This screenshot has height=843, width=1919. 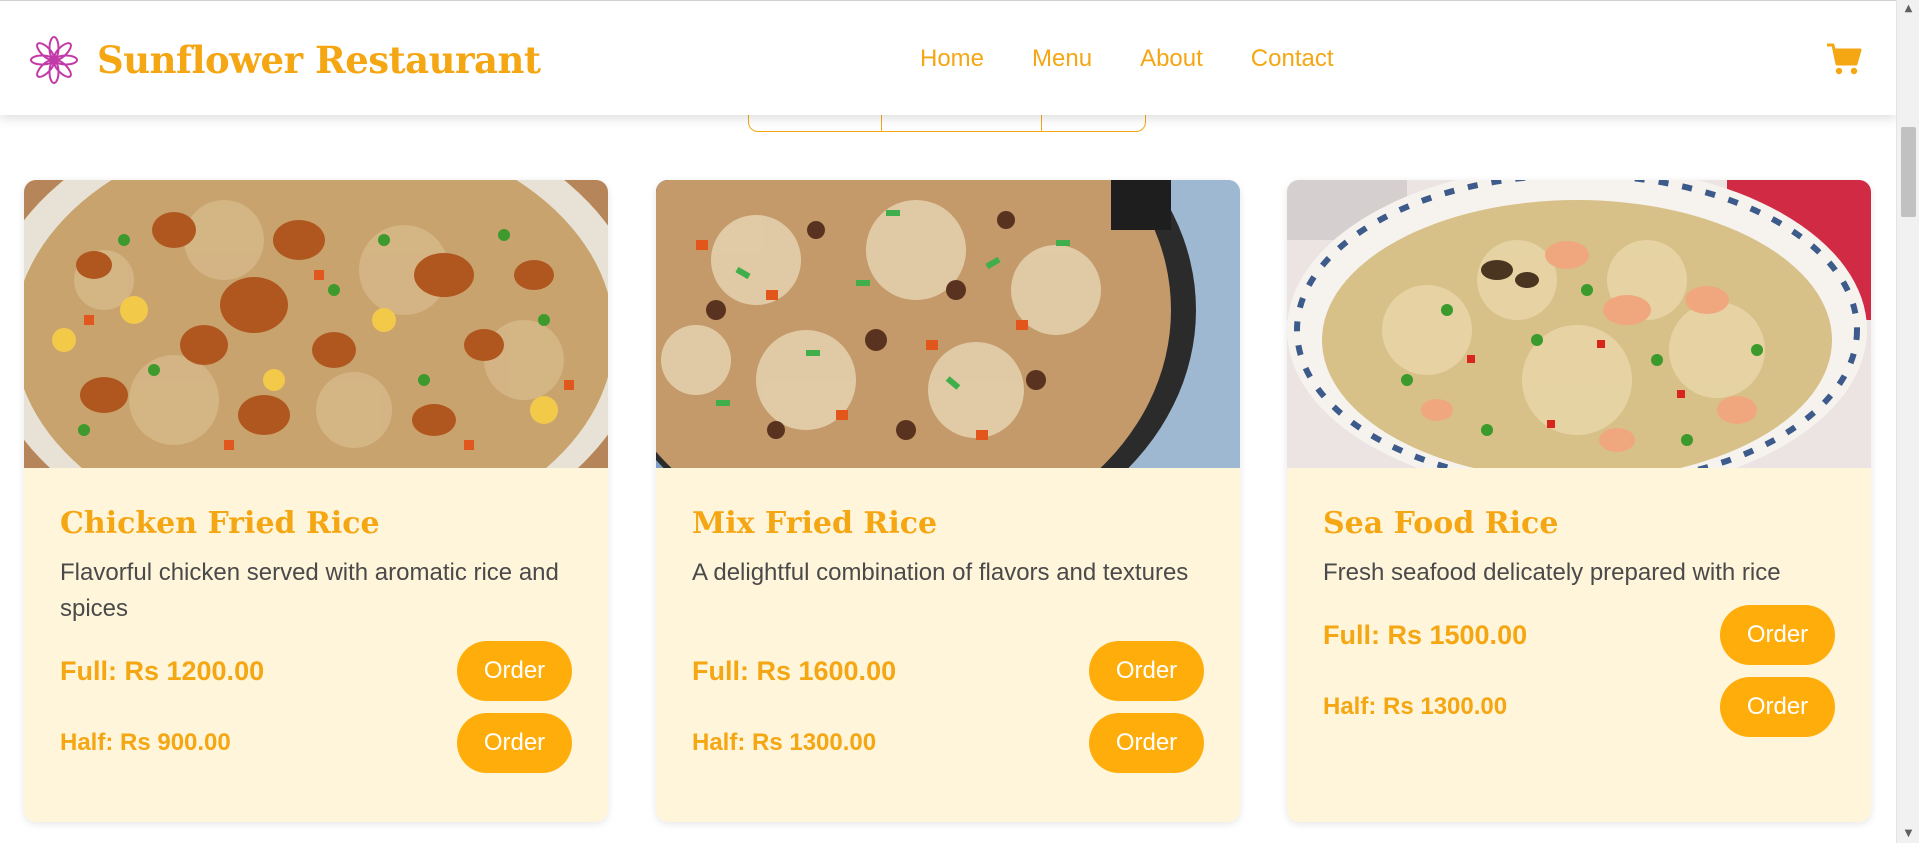 What do you see at coordinates (162, 670) in the screenshot?
I see `full-price: Full: Rs 1200.00` at bounding box center [162, 670].